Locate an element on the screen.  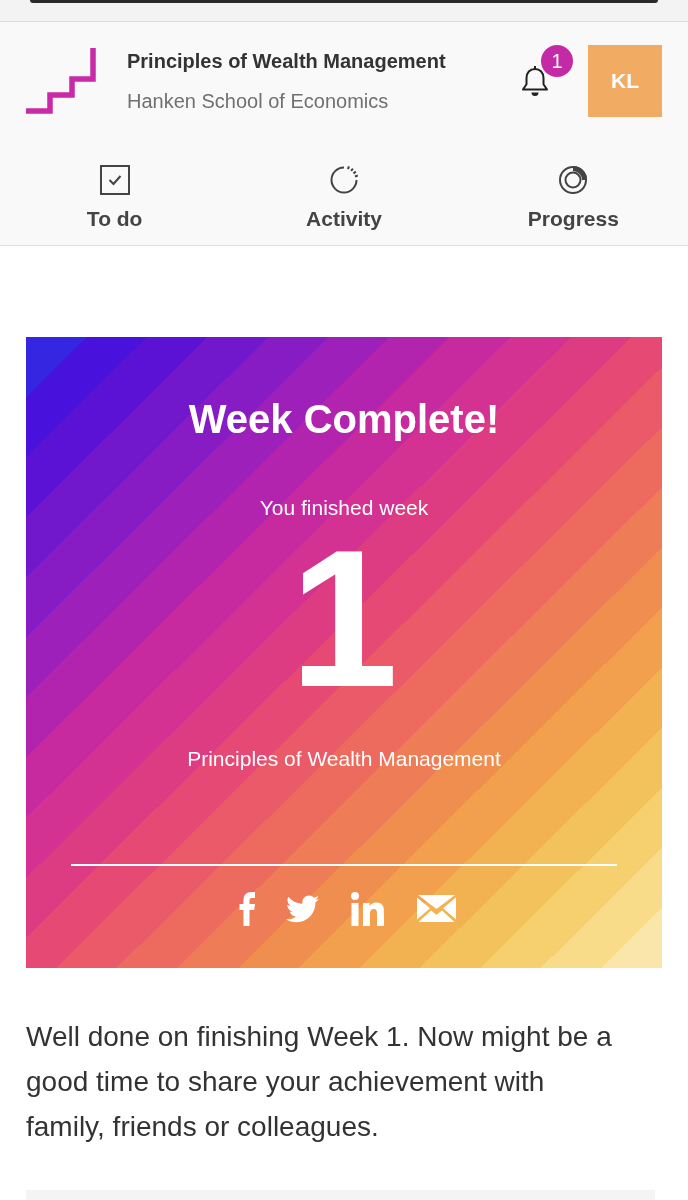
institution-name: Hanken School of Economics is located at coordinates (258, 101).